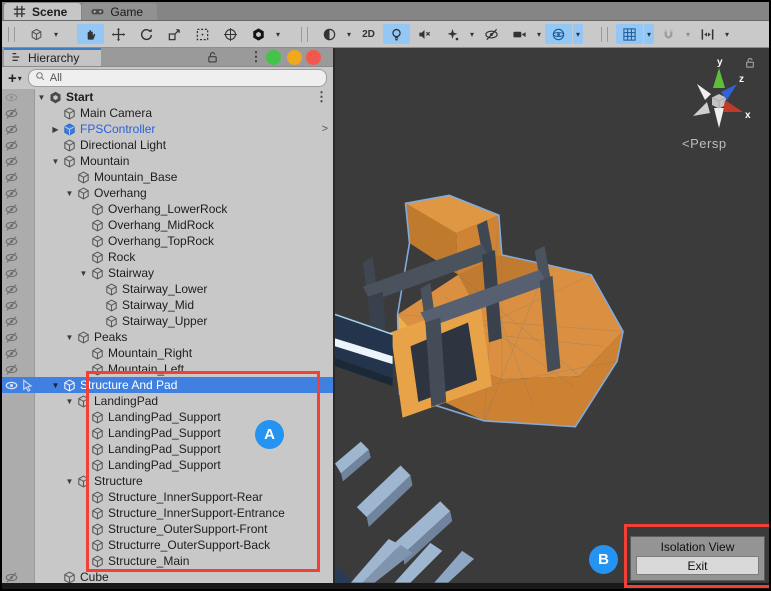 This screenshot has height=591, width=771. I want to click on rect-tool-button, so click(202, 34).